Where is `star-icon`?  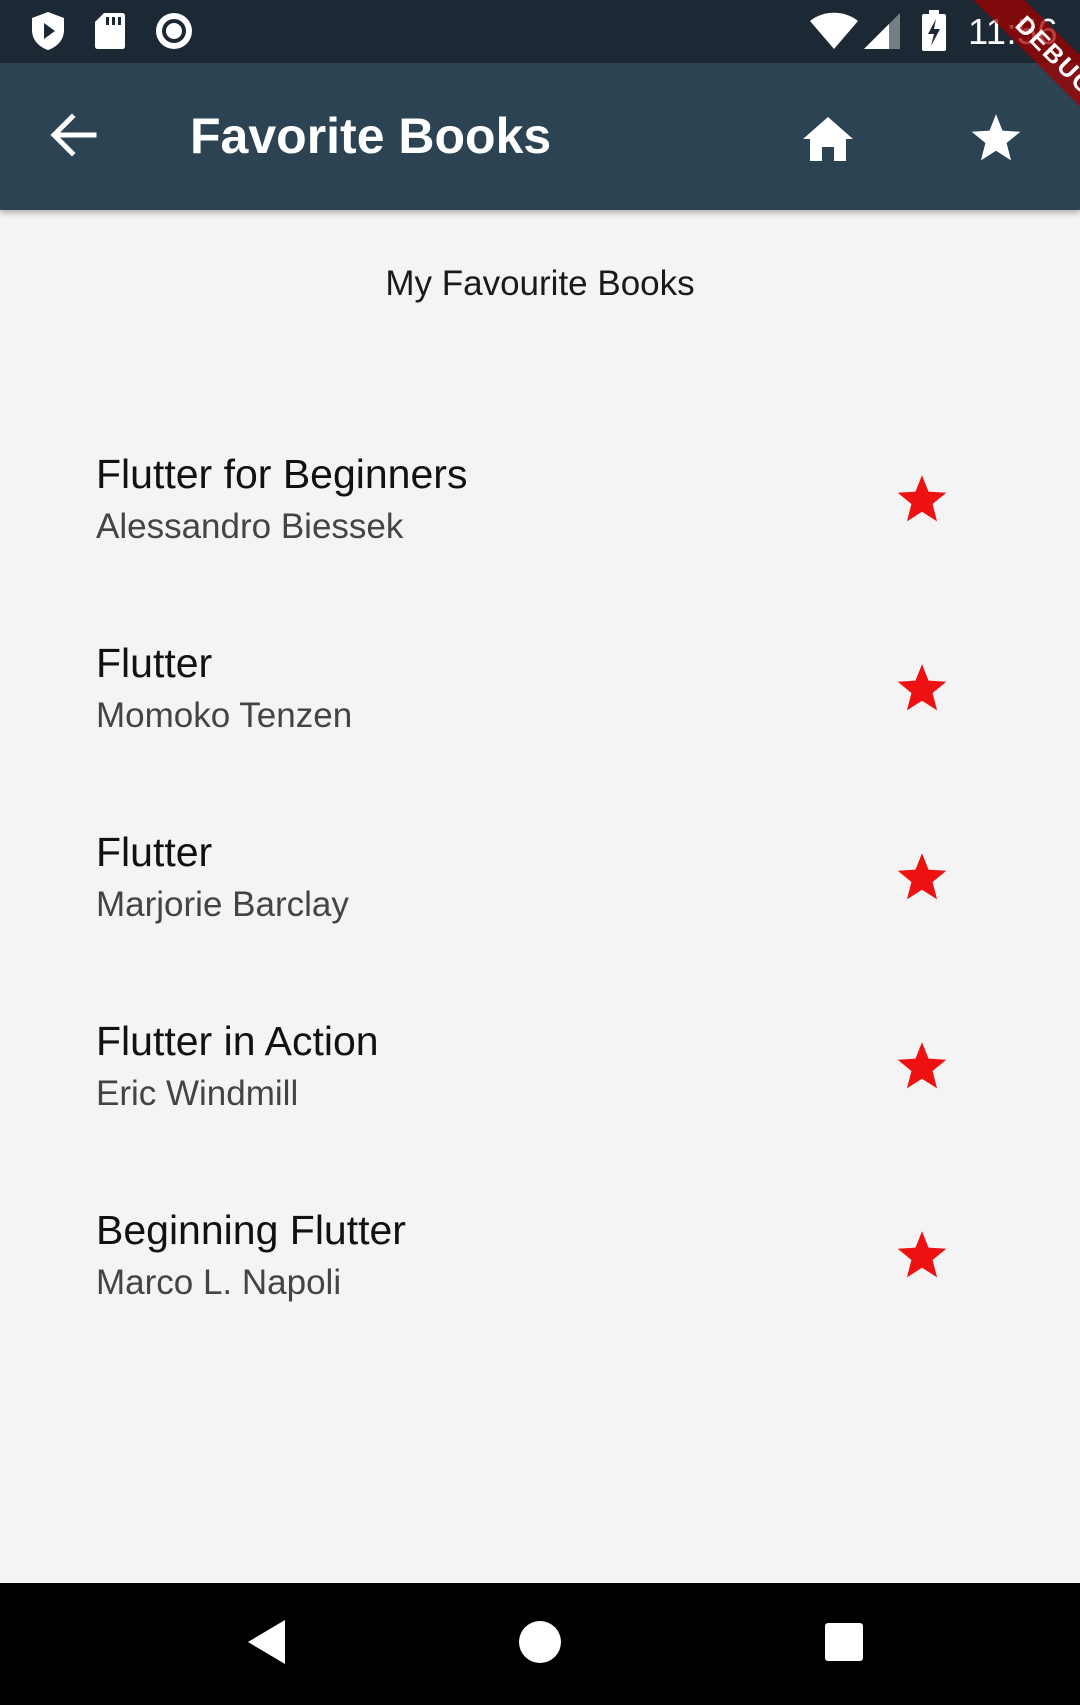 star-icon is located at coordinates (996, 141).